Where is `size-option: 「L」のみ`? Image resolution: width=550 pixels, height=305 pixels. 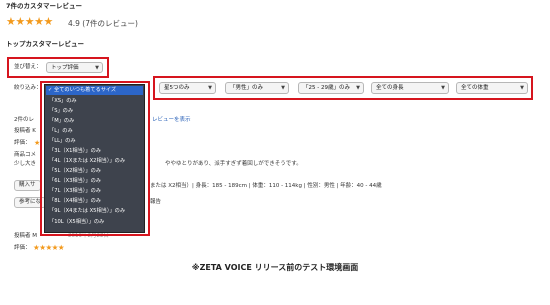
size-option: 「L」のみ is located at coordinates (61, 131).